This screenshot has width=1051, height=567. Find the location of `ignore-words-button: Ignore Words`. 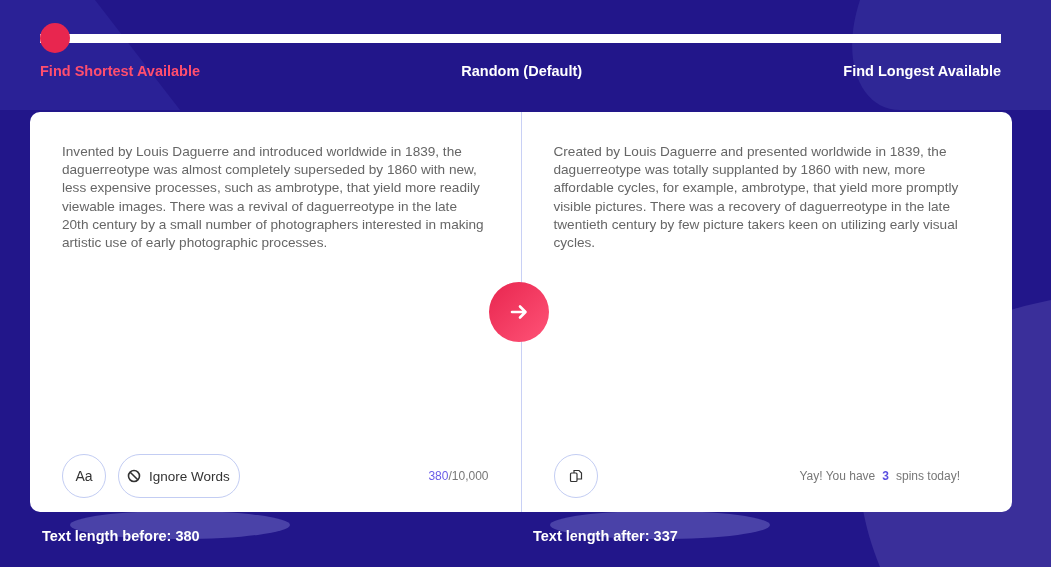

ignore-words-button: Ignore Words is located at coordinates (179, 476).